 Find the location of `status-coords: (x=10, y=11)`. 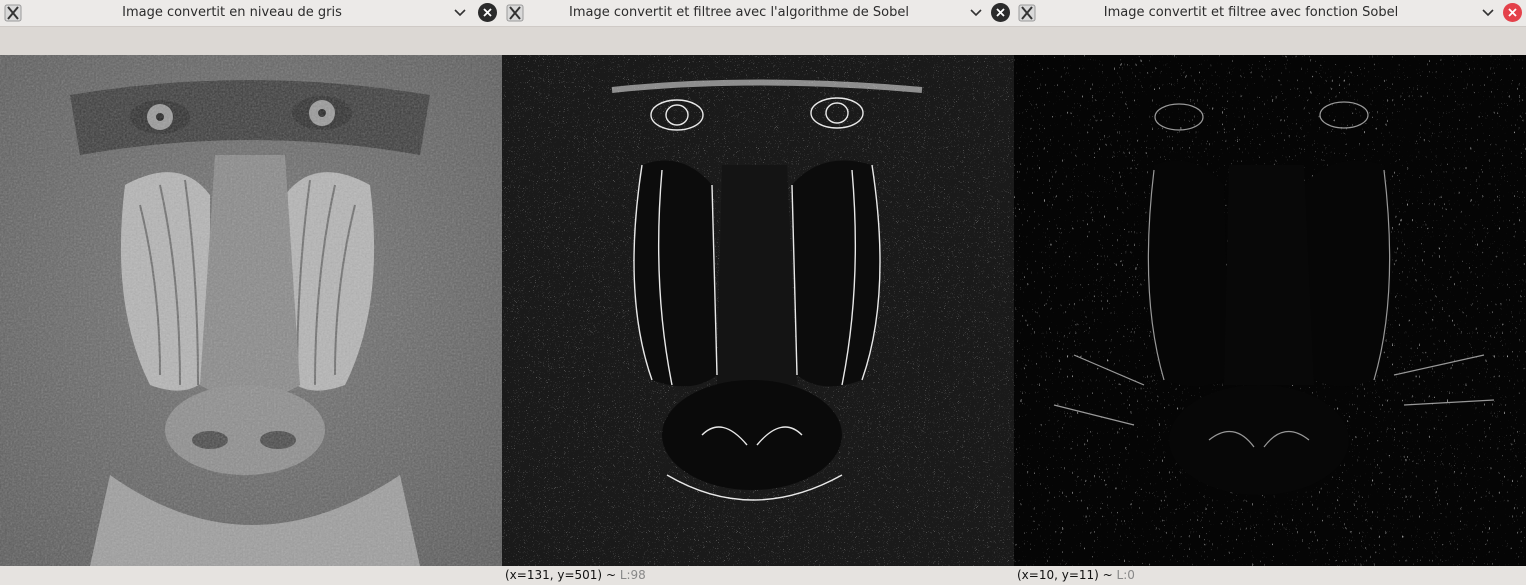

status-coords: (x=10, y=11) is located at coordinates (1058, 575).